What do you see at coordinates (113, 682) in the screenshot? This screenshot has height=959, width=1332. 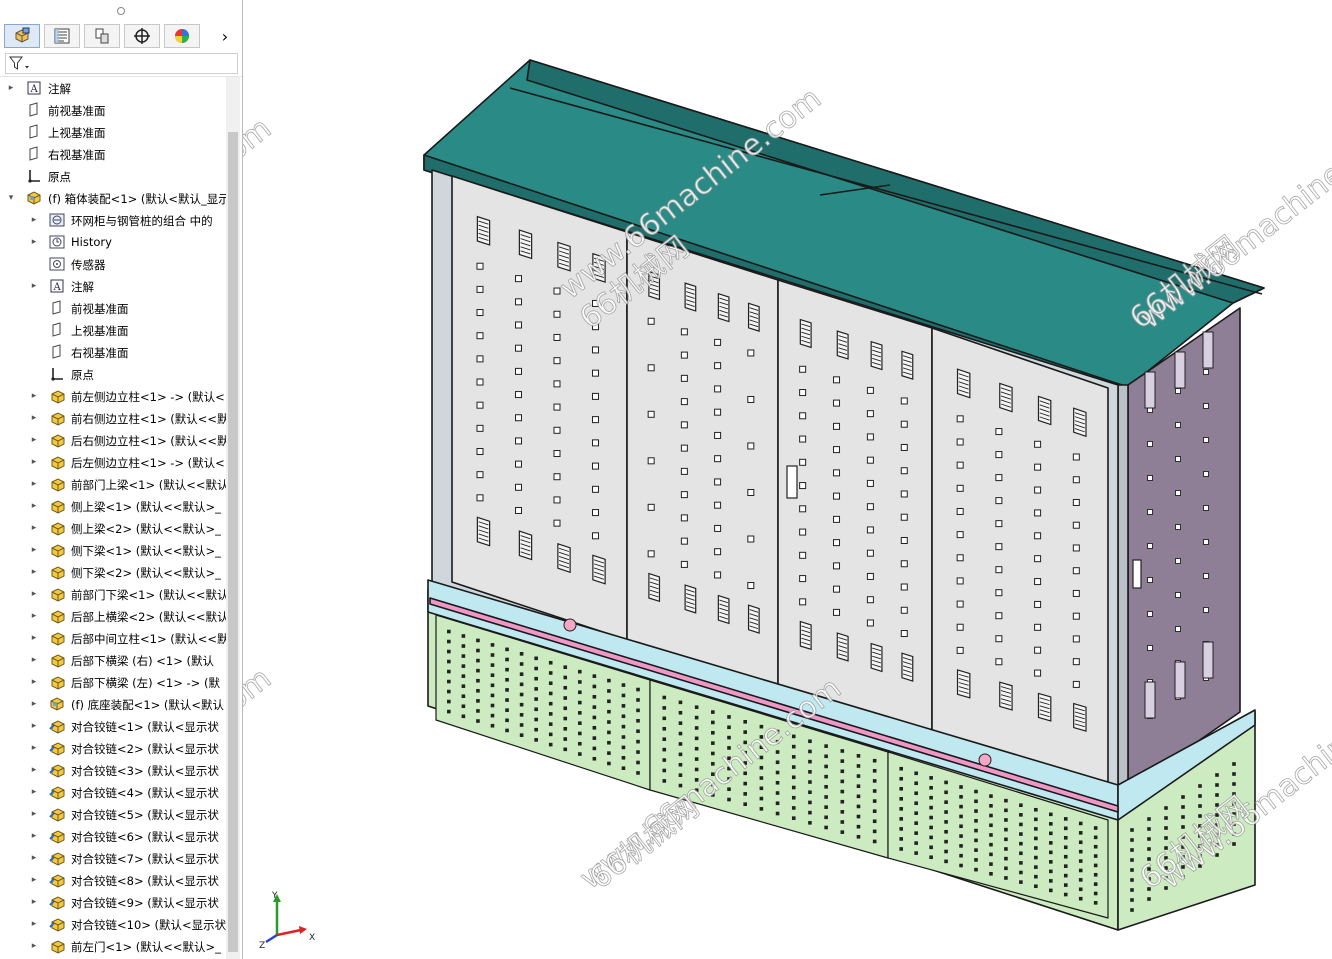 I see `tree-item: ▸ 后部下横梁 (左) <1> -> (默` at bounding box center [113, 682].